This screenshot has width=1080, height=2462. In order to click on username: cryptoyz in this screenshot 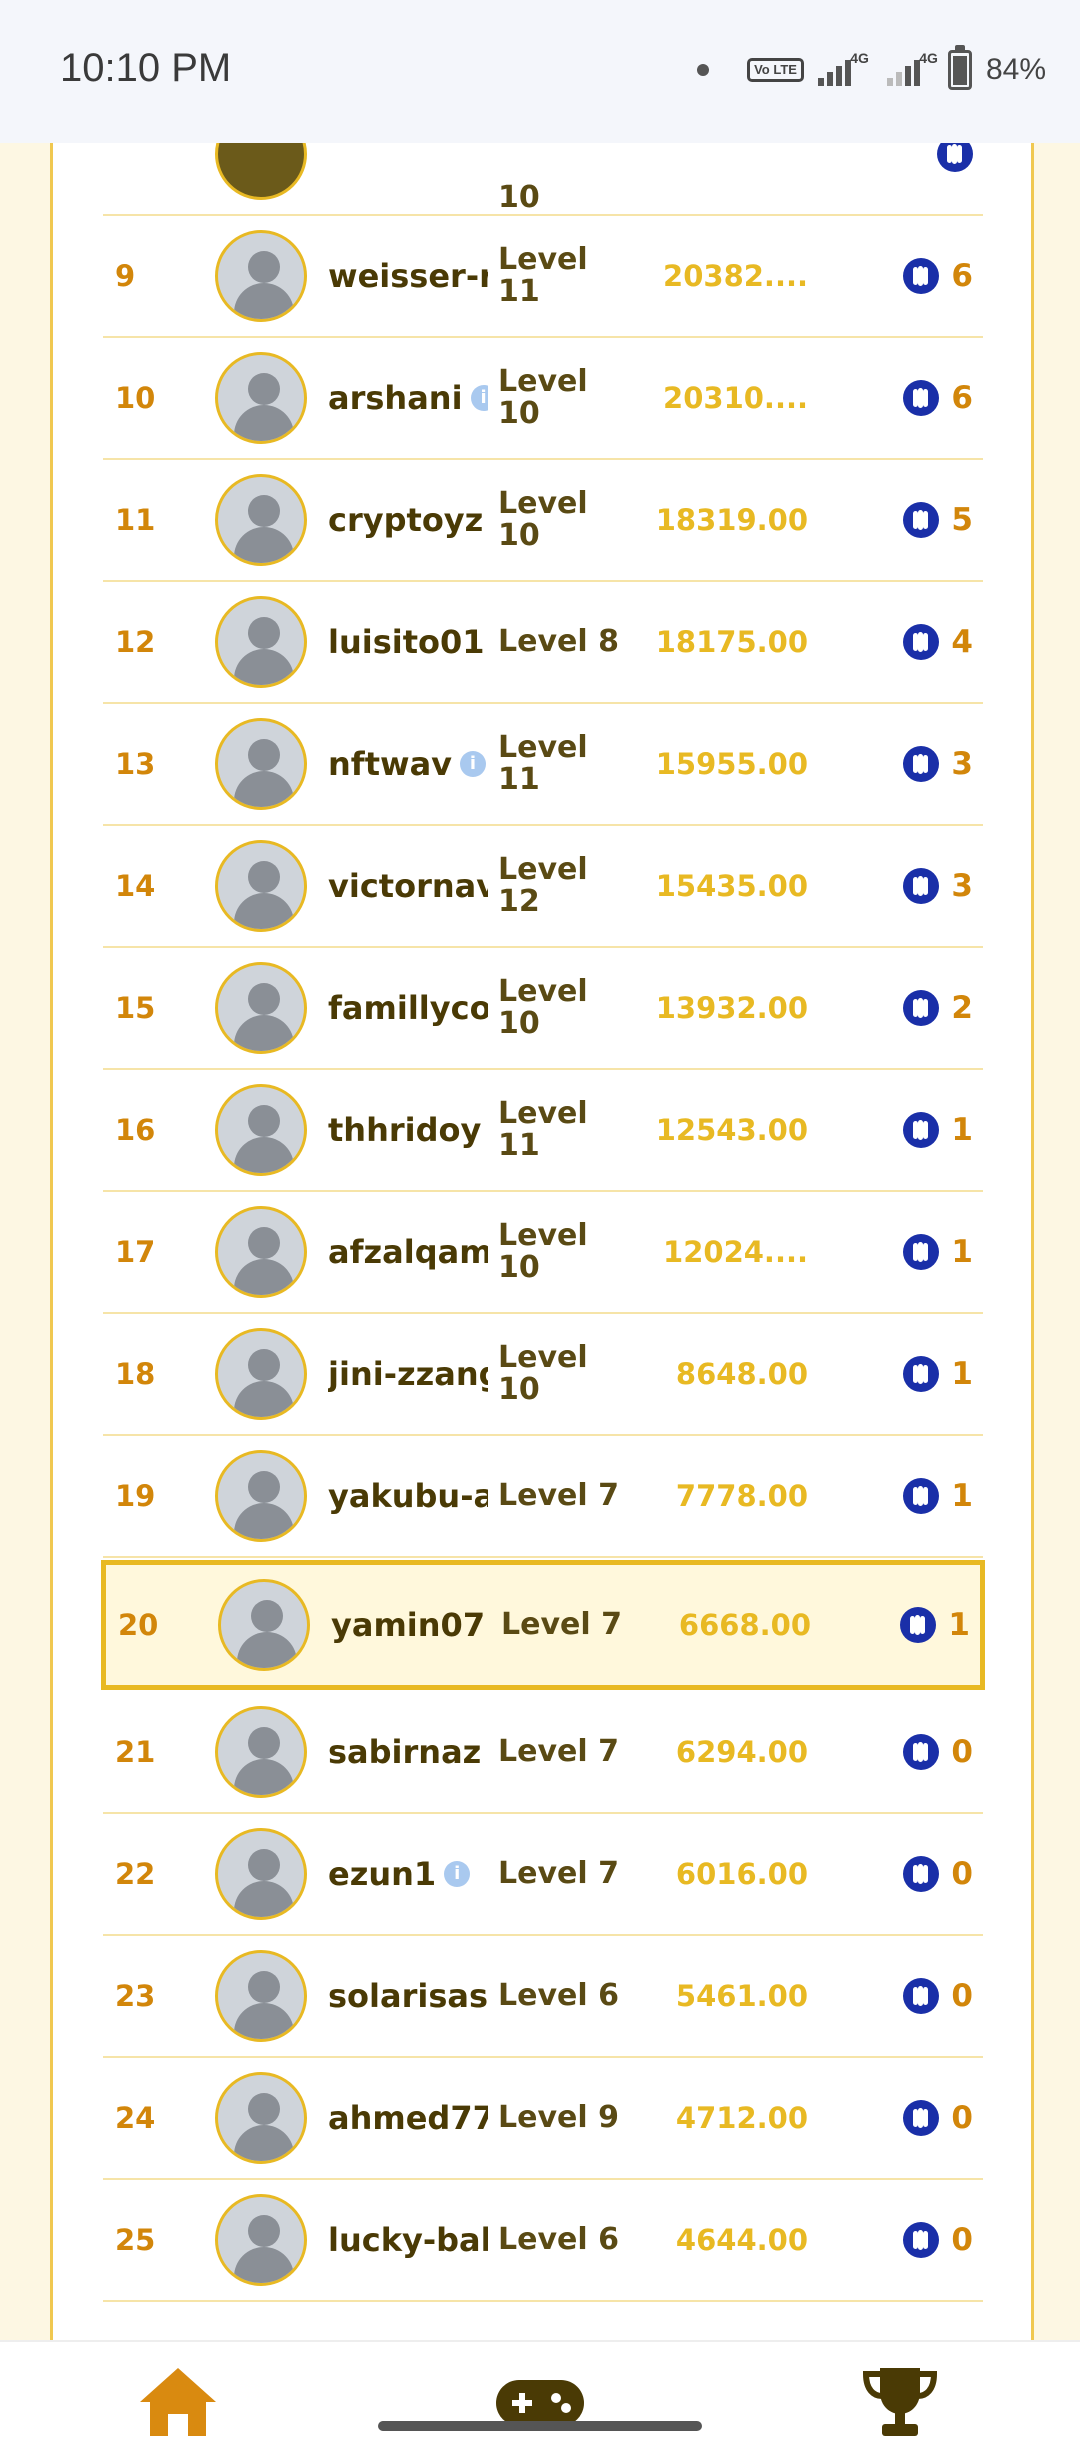, I will do `click(408, 520)`.